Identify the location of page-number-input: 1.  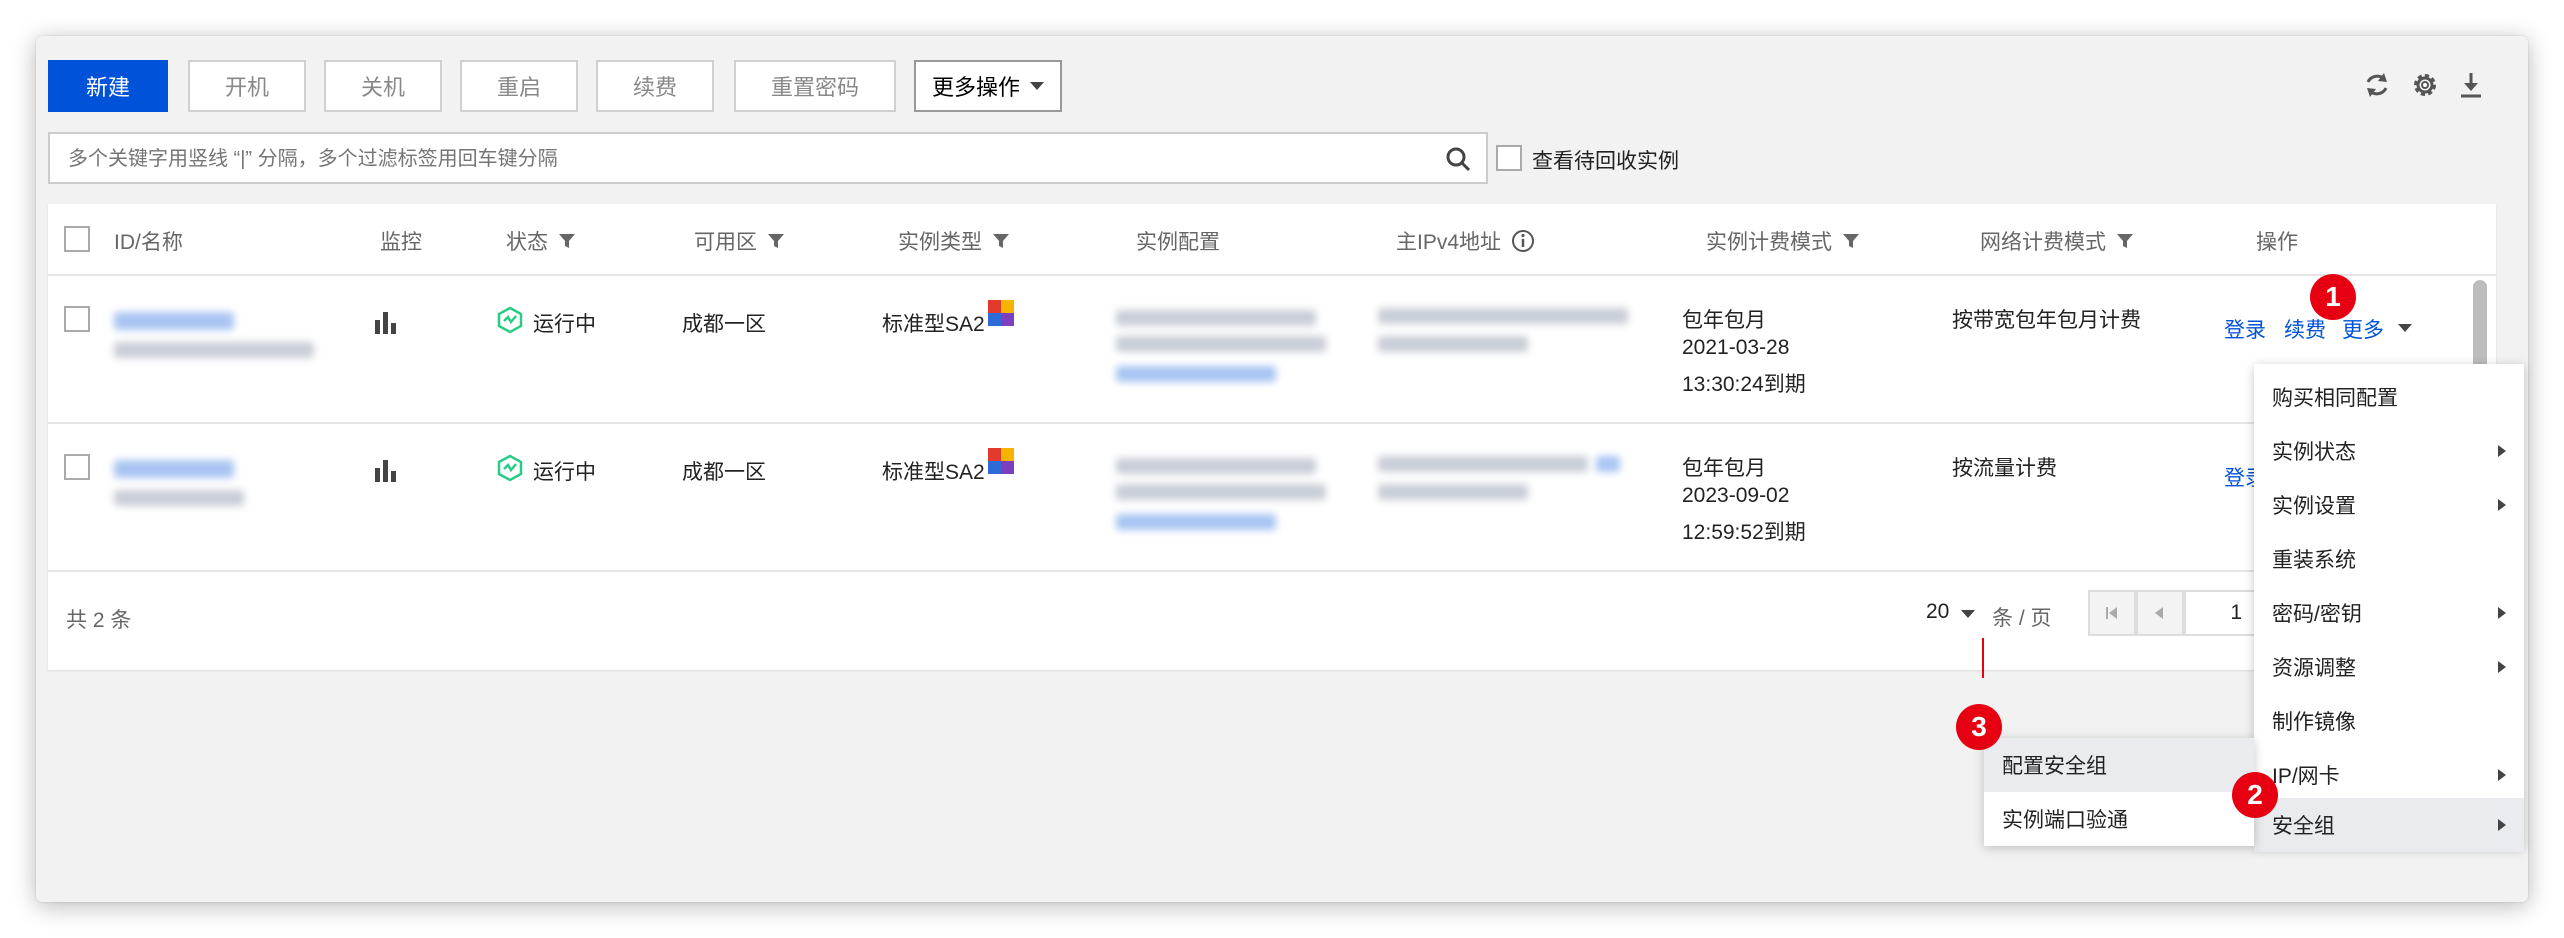
(2221, 613).